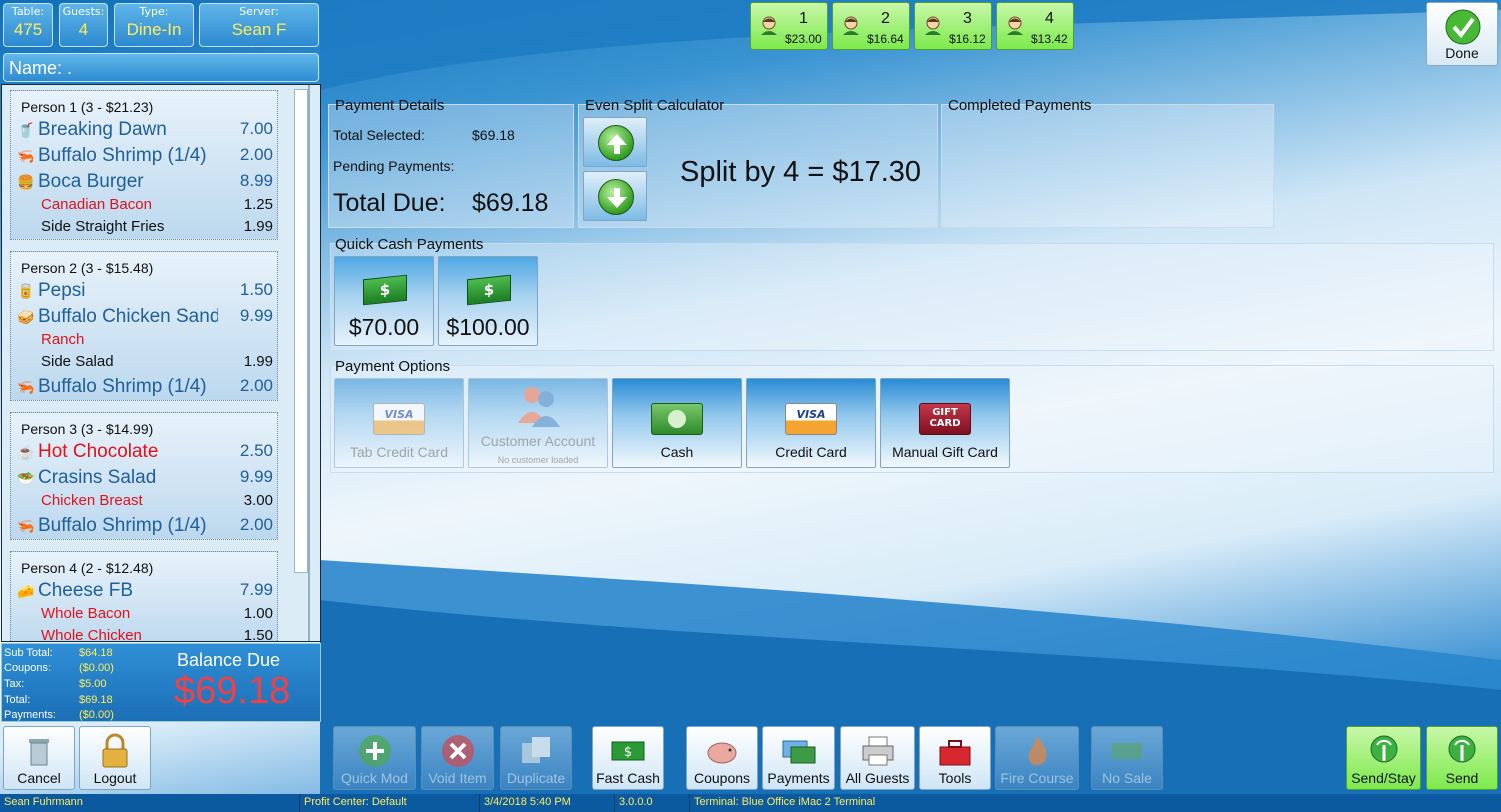 The image size is (1501, 812). I want to click on order-item: 🧀 Cheese FB 7.99, so click(144, 591).